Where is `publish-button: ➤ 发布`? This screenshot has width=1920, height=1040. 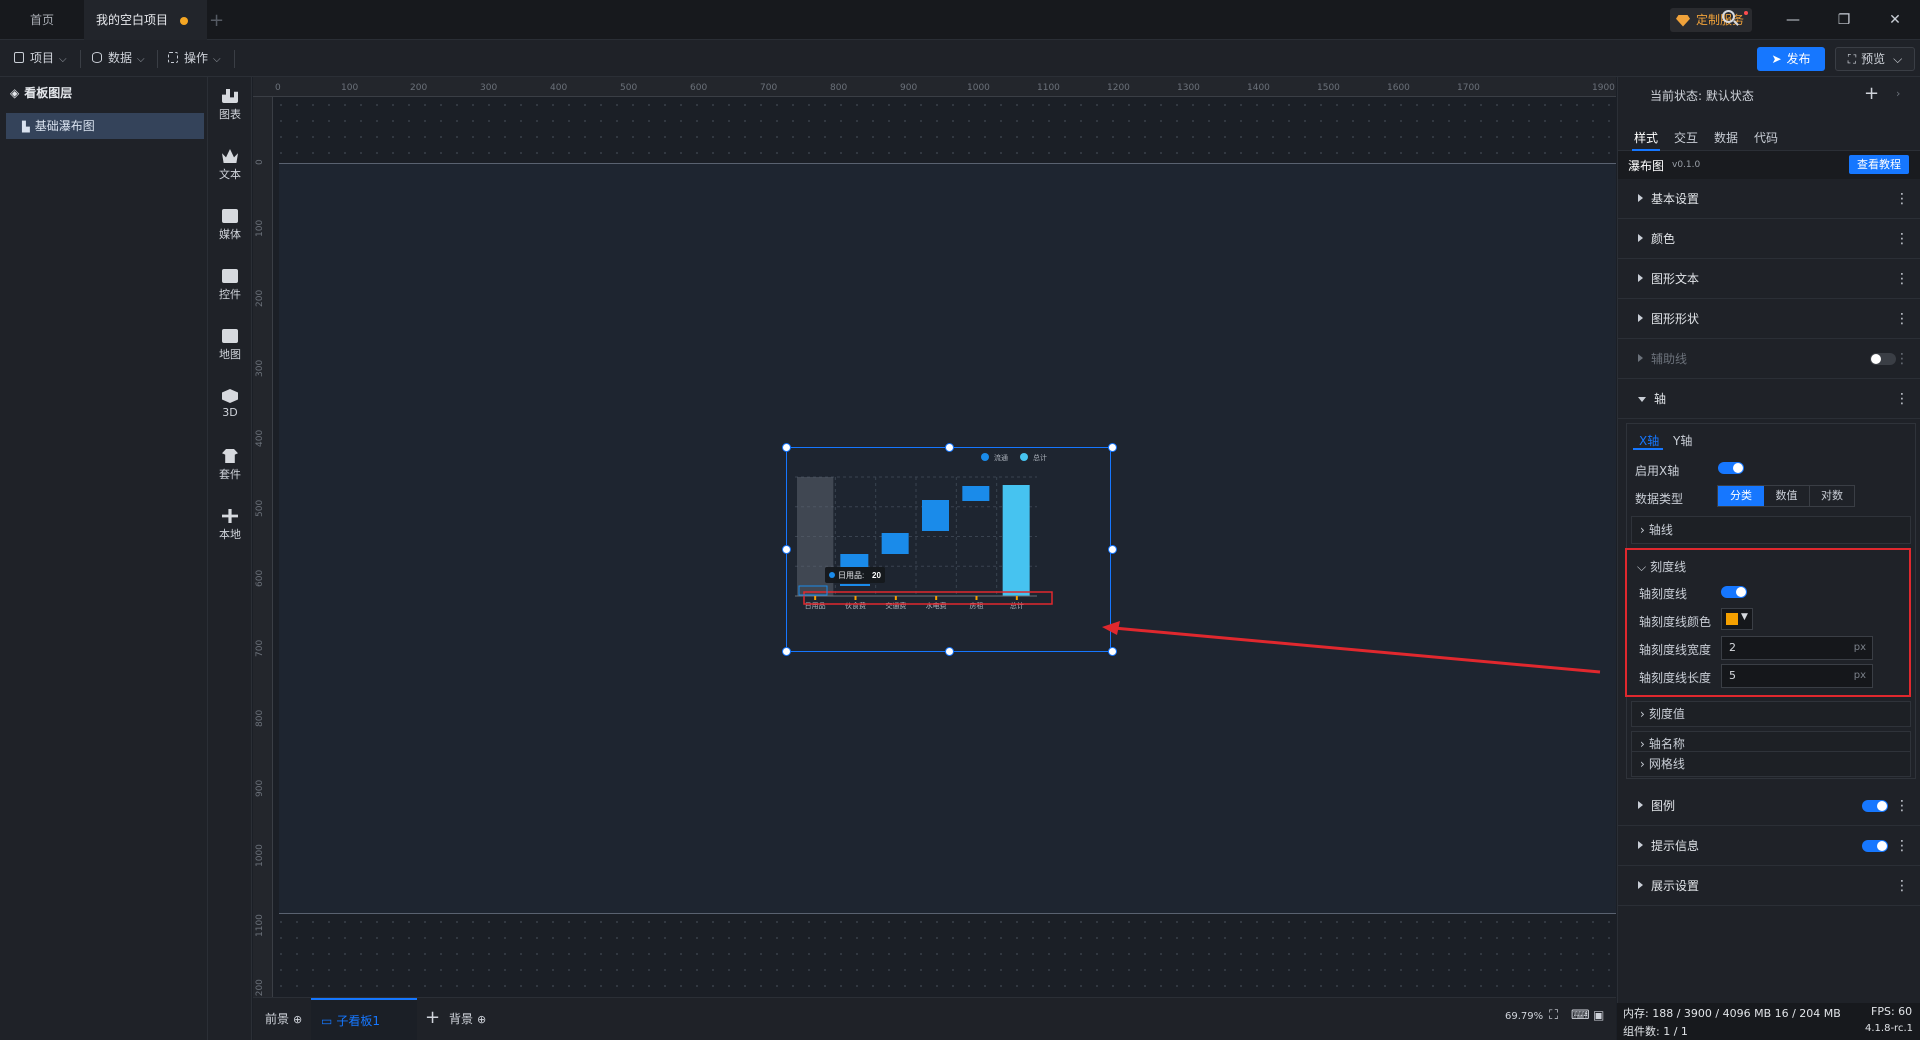
publish-button: ➤ 发布 is located at coordinates (1791, 59).